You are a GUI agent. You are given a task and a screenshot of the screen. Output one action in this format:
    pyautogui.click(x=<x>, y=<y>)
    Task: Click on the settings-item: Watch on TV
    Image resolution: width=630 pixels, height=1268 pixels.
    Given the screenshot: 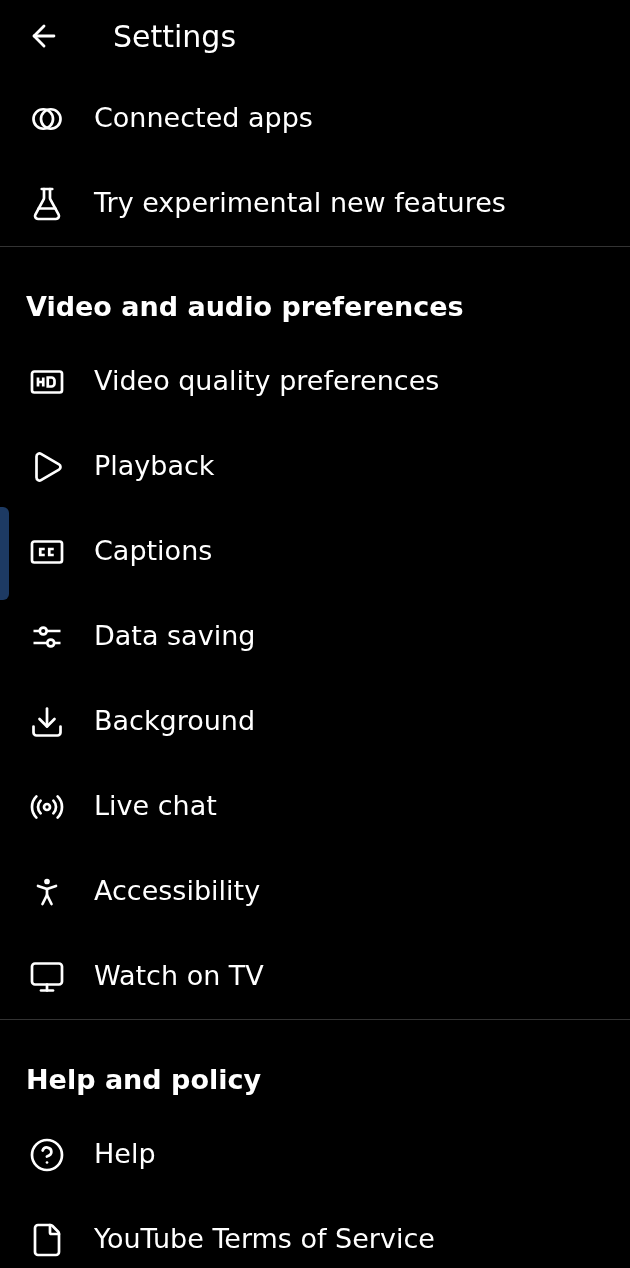 What is the action you would take?
    pyautogui.click(x=143, y=976)
    